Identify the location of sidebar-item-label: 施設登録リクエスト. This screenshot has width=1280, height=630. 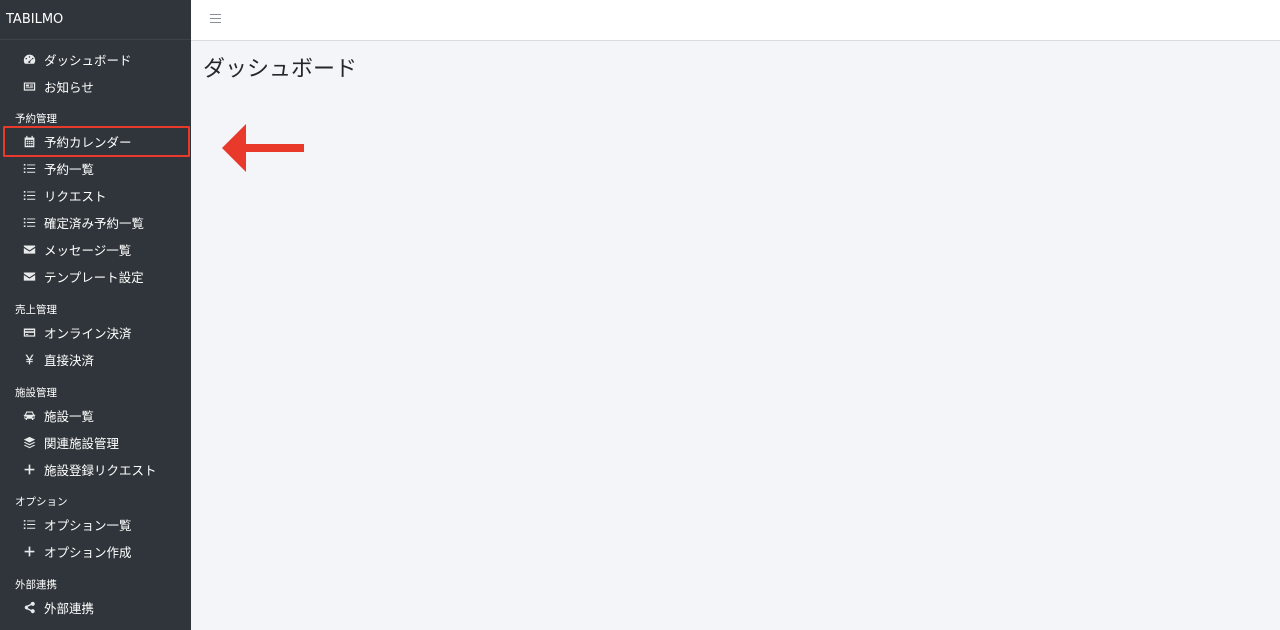
(100, 470).